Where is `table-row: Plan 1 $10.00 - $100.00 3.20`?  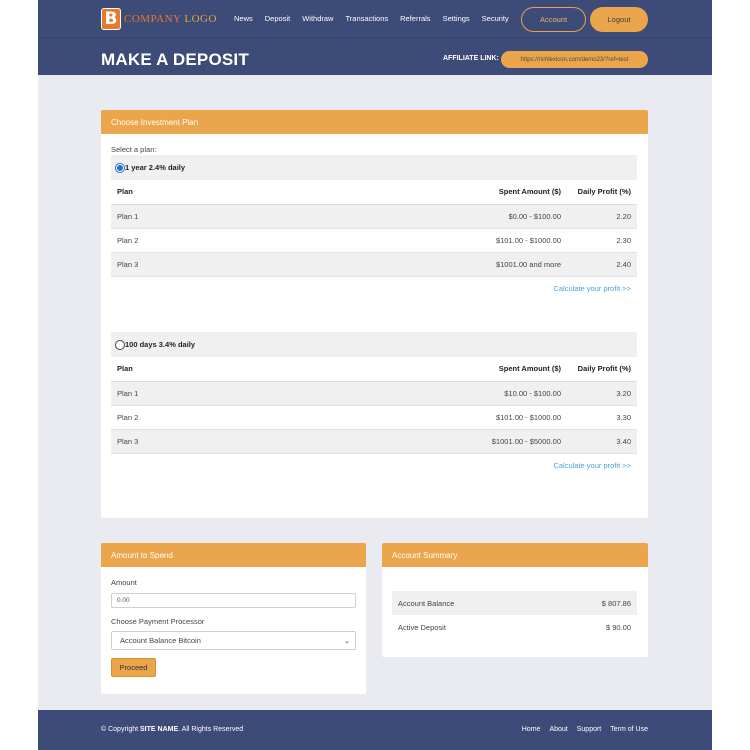 table-row: Plan 1 $10.00 - $100.00 3.20 is located at coordinates (374, 393).